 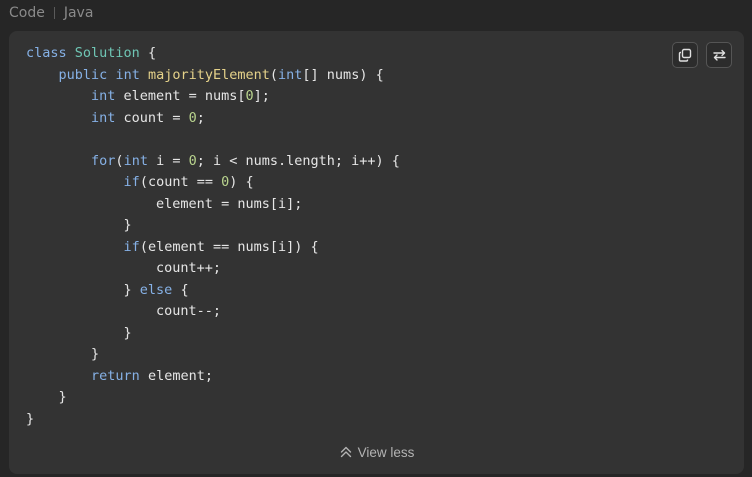 What do you see at coordinates (213, 119) in the screenshot?
I see `code-line: int count = 0;` at bounding box center [213, 119].